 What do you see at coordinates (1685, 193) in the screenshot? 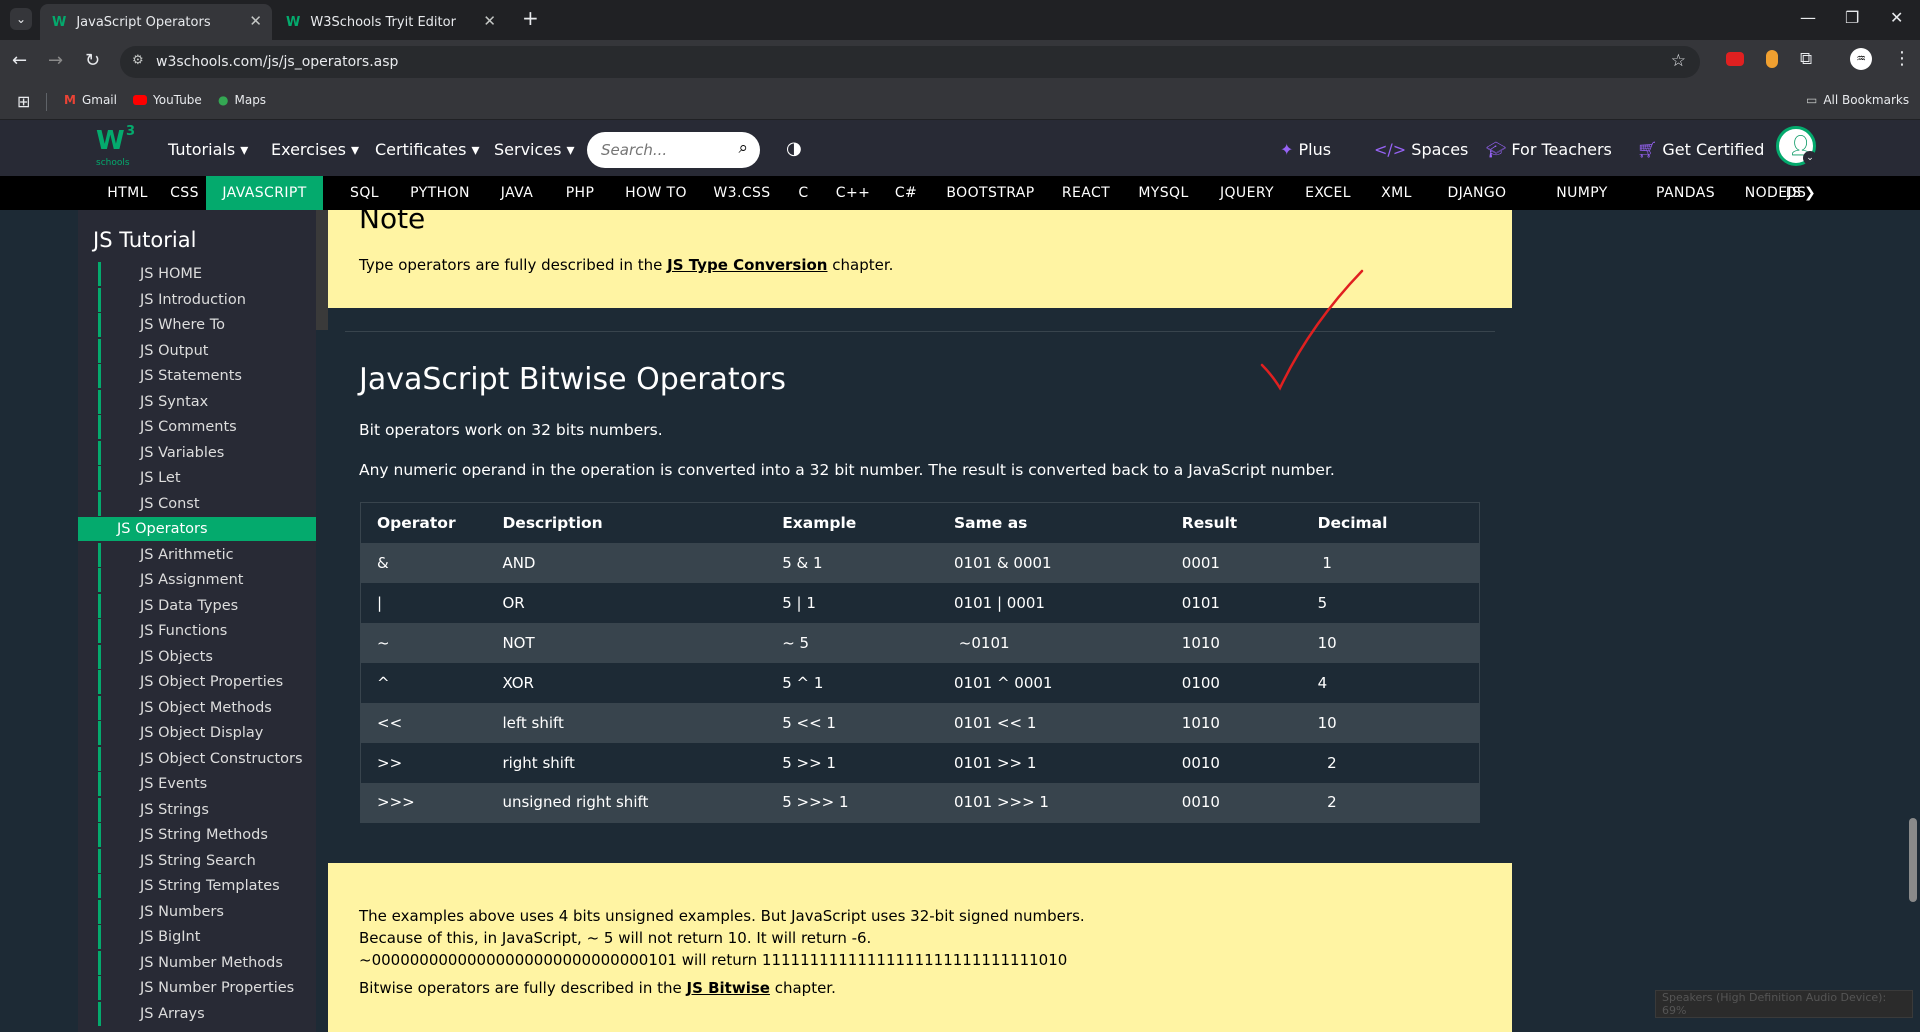
I see `subject-pandas: PANDAS` at bounding box center [1685, 193].